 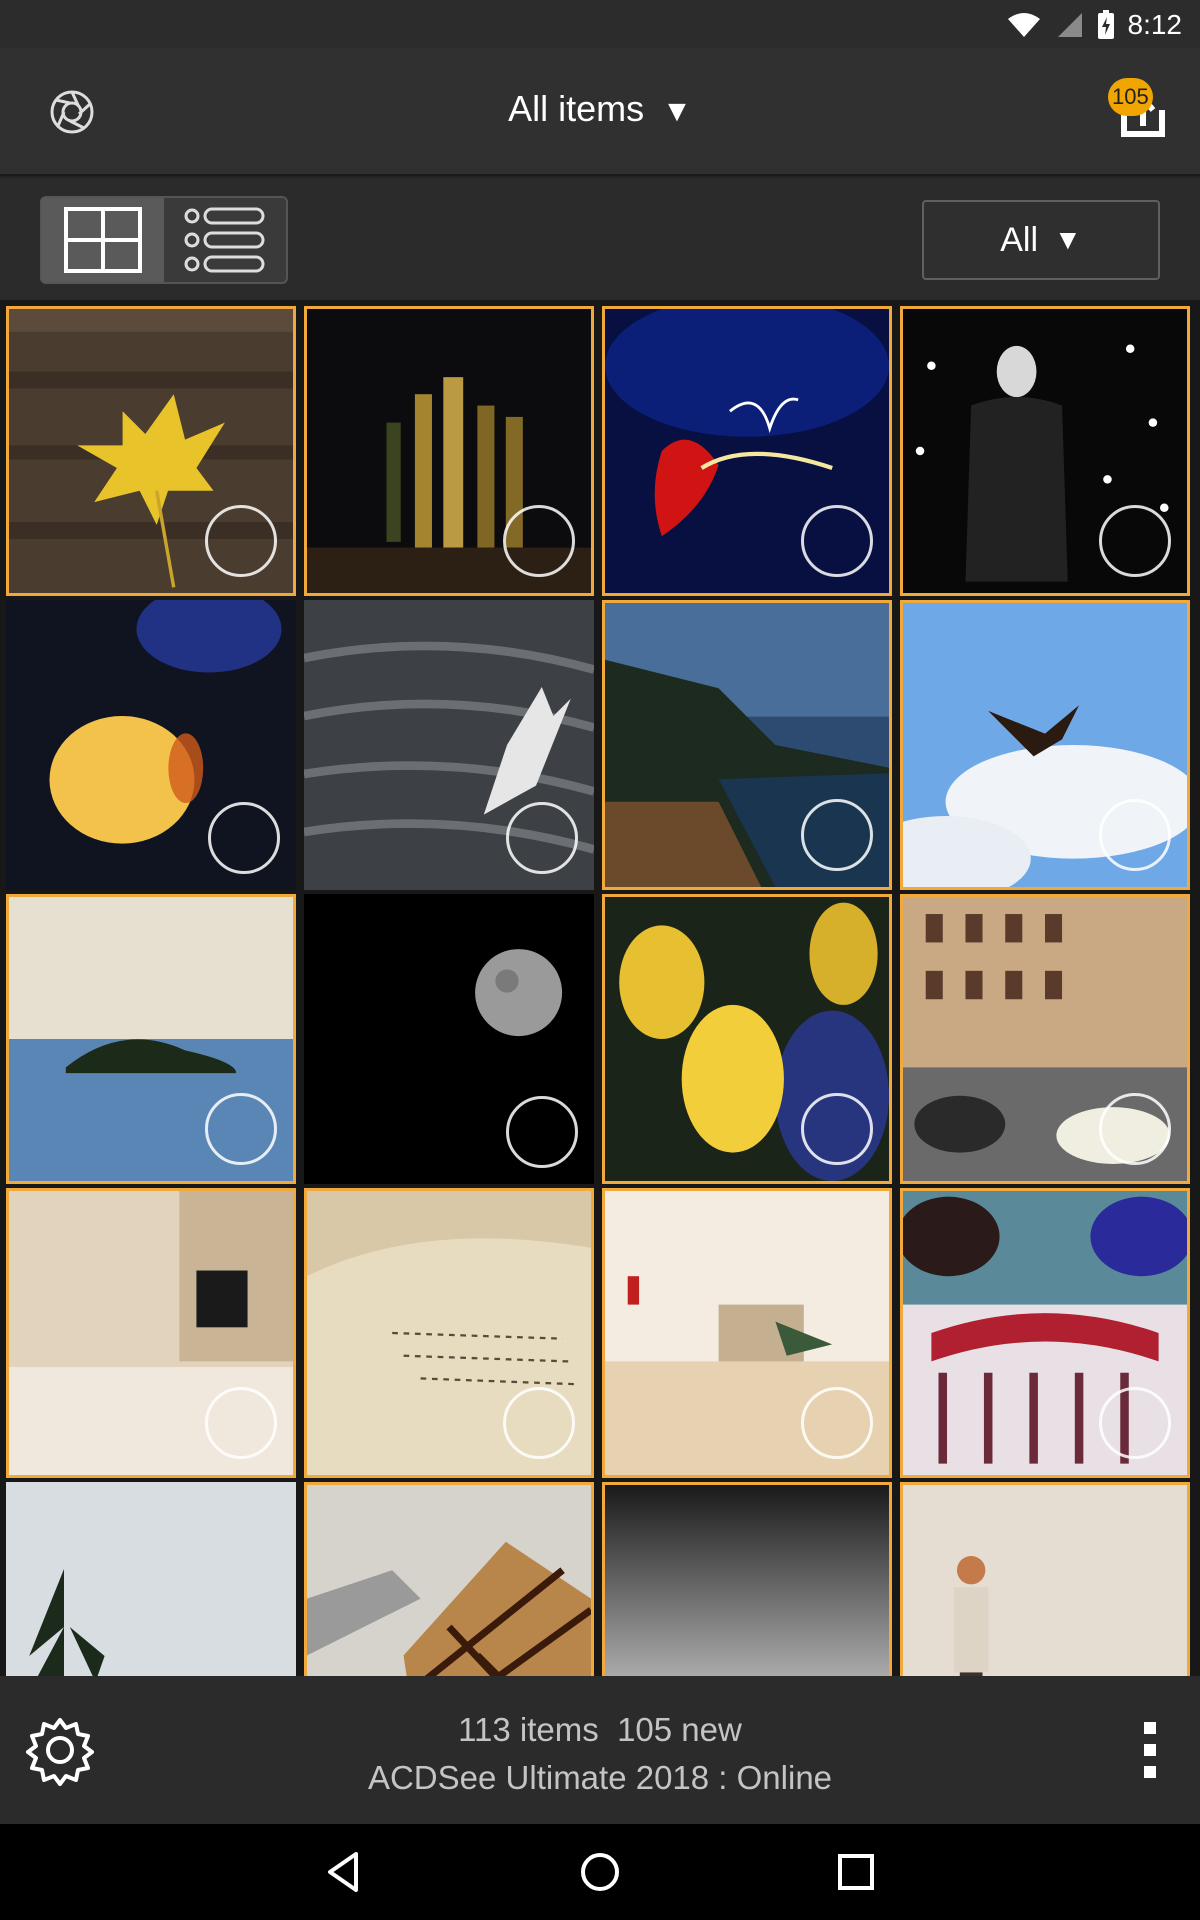 I want to click on album-selector: All items ▼, so click(x=600, y=109).